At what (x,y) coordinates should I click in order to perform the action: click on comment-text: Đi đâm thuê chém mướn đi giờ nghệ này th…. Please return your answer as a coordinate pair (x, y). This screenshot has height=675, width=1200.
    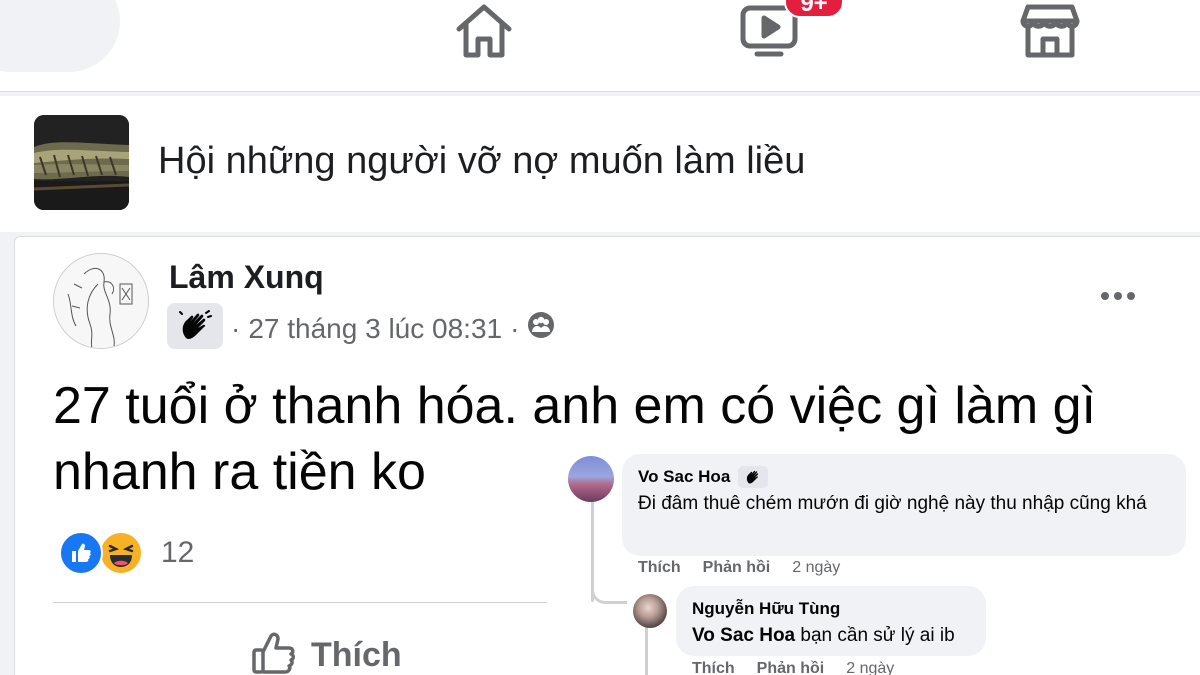
    Looking at the image, I should click on (892, 503).